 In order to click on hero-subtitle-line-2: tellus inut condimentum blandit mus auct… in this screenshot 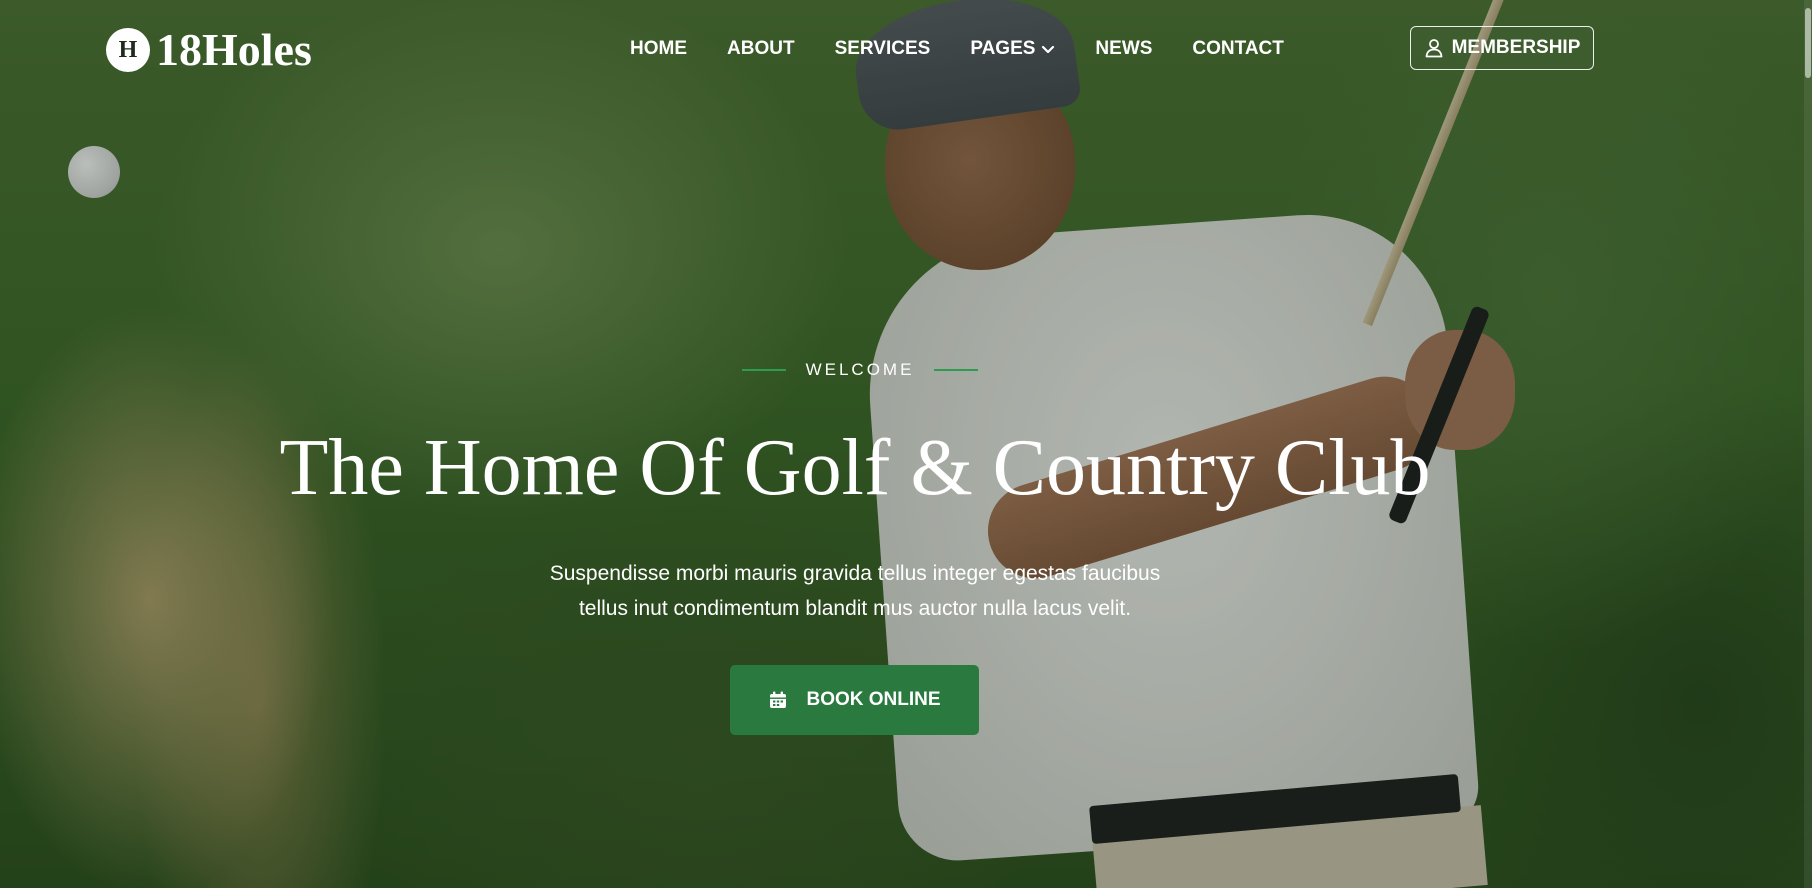, I will do `click(855, 608)`.